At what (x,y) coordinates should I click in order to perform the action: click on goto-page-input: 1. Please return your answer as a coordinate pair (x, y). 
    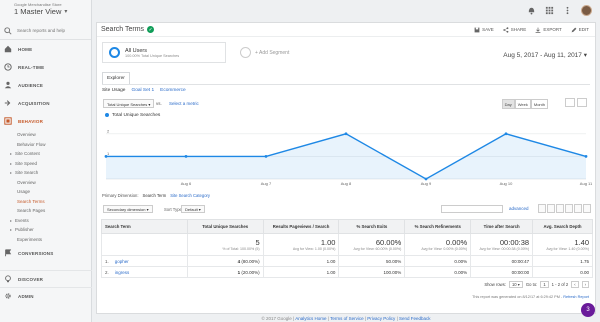
    Looking at the image, I should click on (544, 284).